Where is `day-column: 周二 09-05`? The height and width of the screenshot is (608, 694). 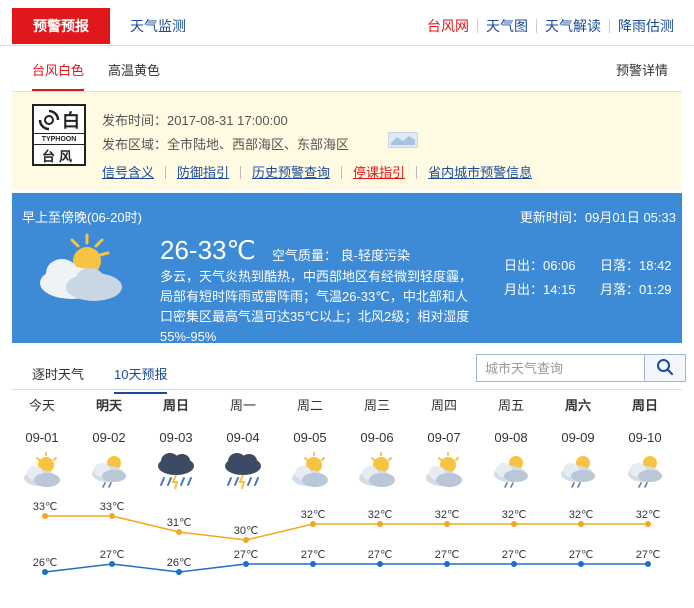 day-column: 周二 09-05 is located at coordinates (310, 443).